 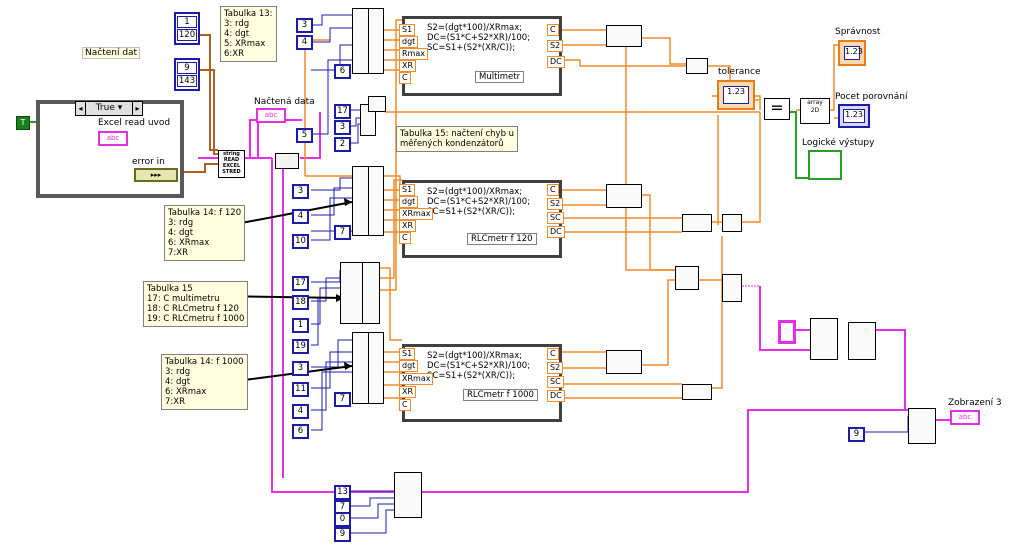 I want to click on const-mid-10: 10, so click(x=300, y=241).